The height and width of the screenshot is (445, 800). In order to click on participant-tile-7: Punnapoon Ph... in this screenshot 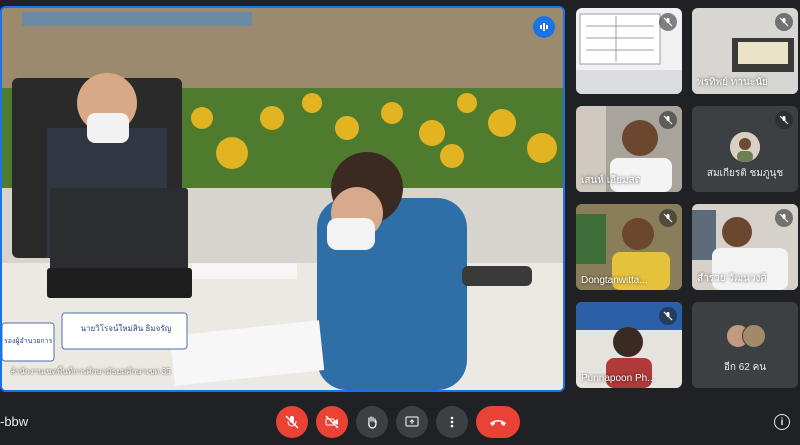, I will do `click(629, 345)`.